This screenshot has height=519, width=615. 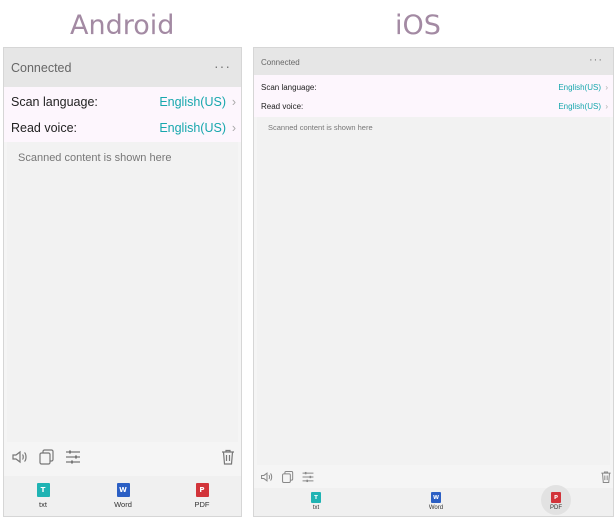 I want to click on ios-heading: iOS, so click(x=418, y=25).